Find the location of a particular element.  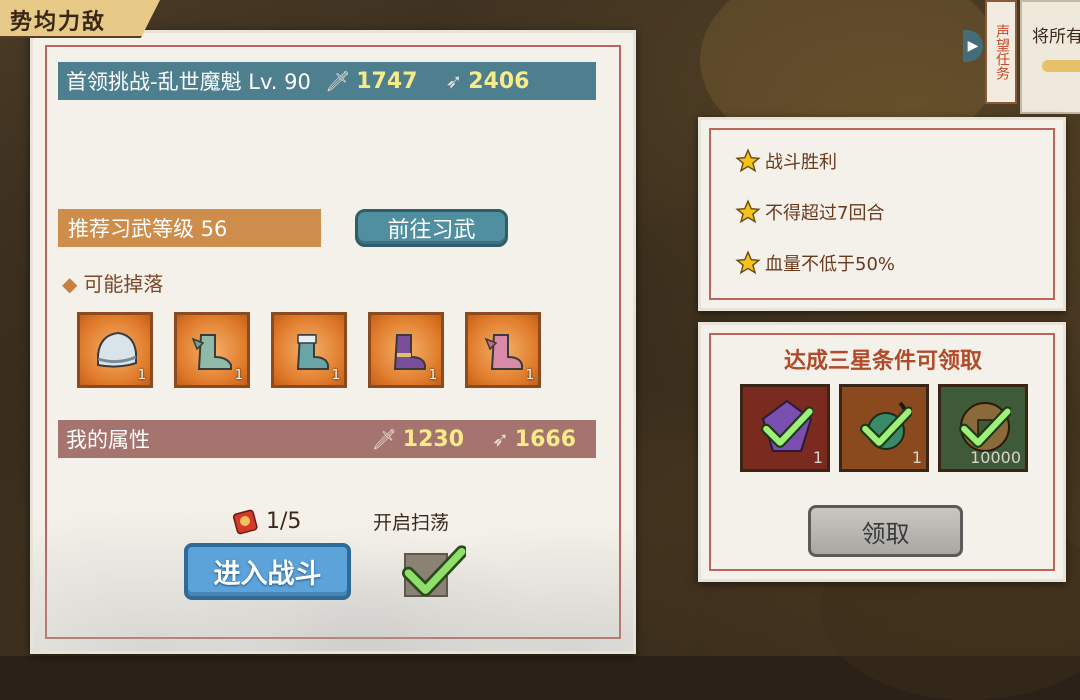

condition-item: 血量不低于50% is located at coordinates (815, 263).